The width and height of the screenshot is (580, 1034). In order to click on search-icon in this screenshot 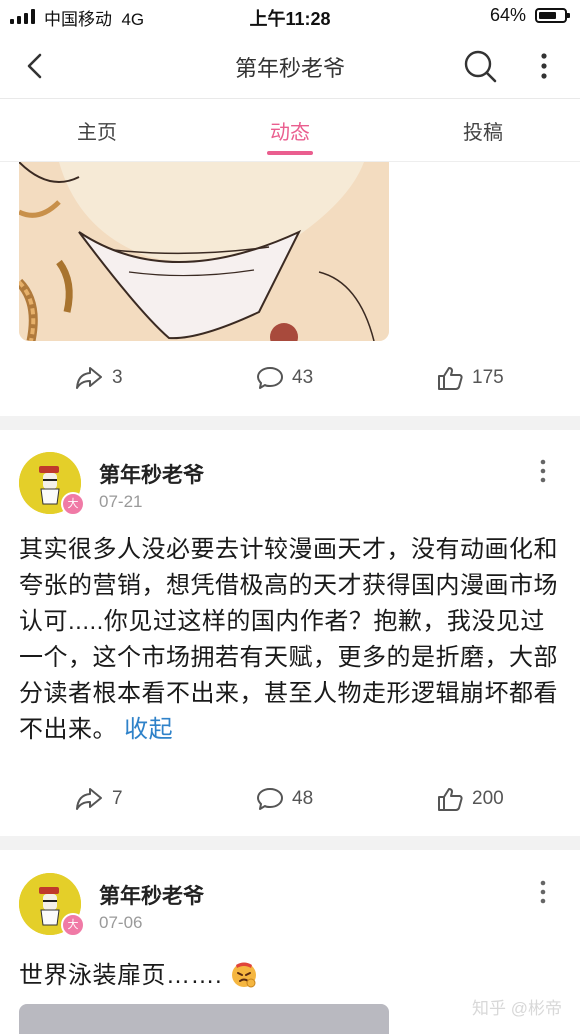, I will do `click(480, 66)`.